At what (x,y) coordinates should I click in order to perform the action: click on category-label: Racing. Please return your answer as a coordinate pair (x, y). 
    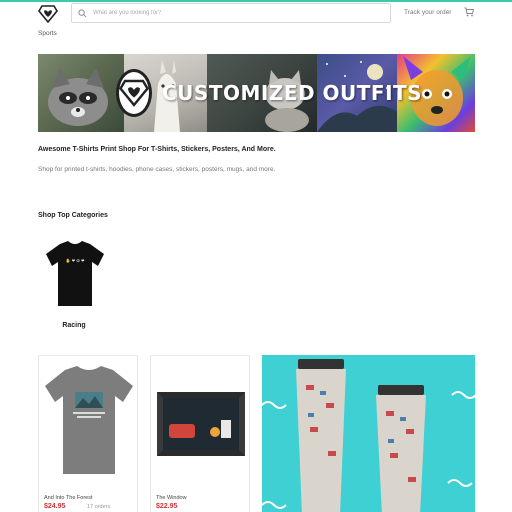
    Looking at the image, I should click on (74, 325).